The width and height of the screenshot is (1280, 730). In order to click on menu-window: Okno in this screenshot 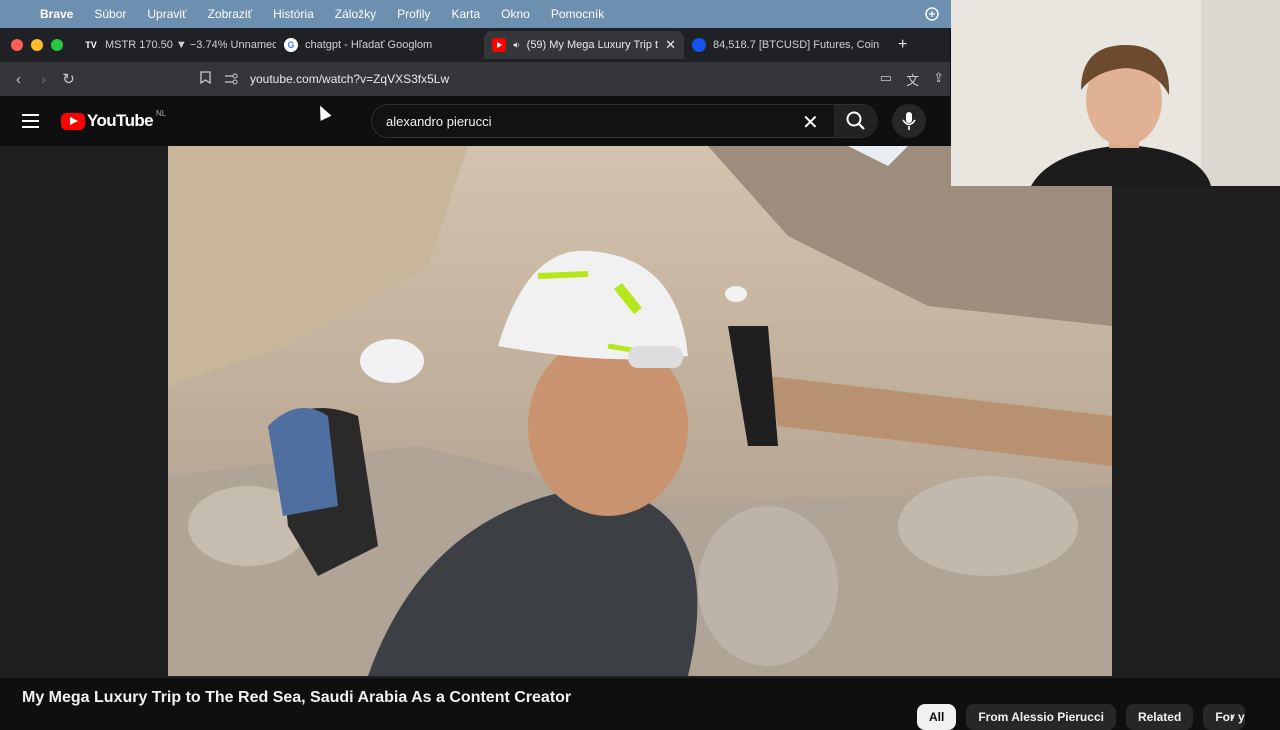, I will do `click(515, 14)`.